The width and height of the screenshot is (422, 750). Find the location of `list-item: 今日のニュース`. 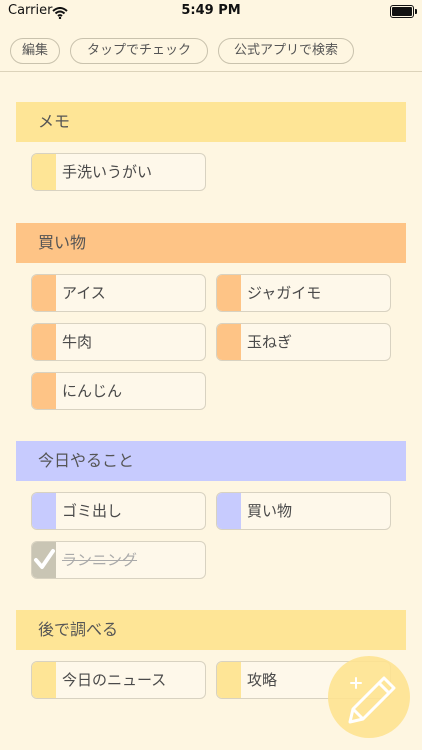

list-item: 今日のニュース is located at coordinates (118, 680).